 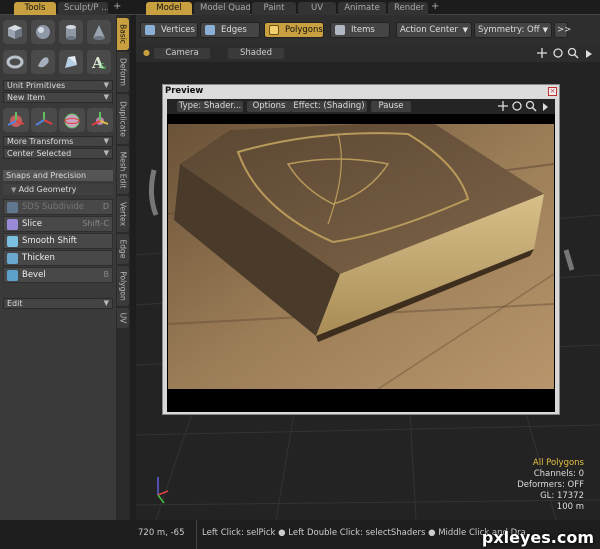 I want to click on refresh-icon, so click(x=517, y=106).